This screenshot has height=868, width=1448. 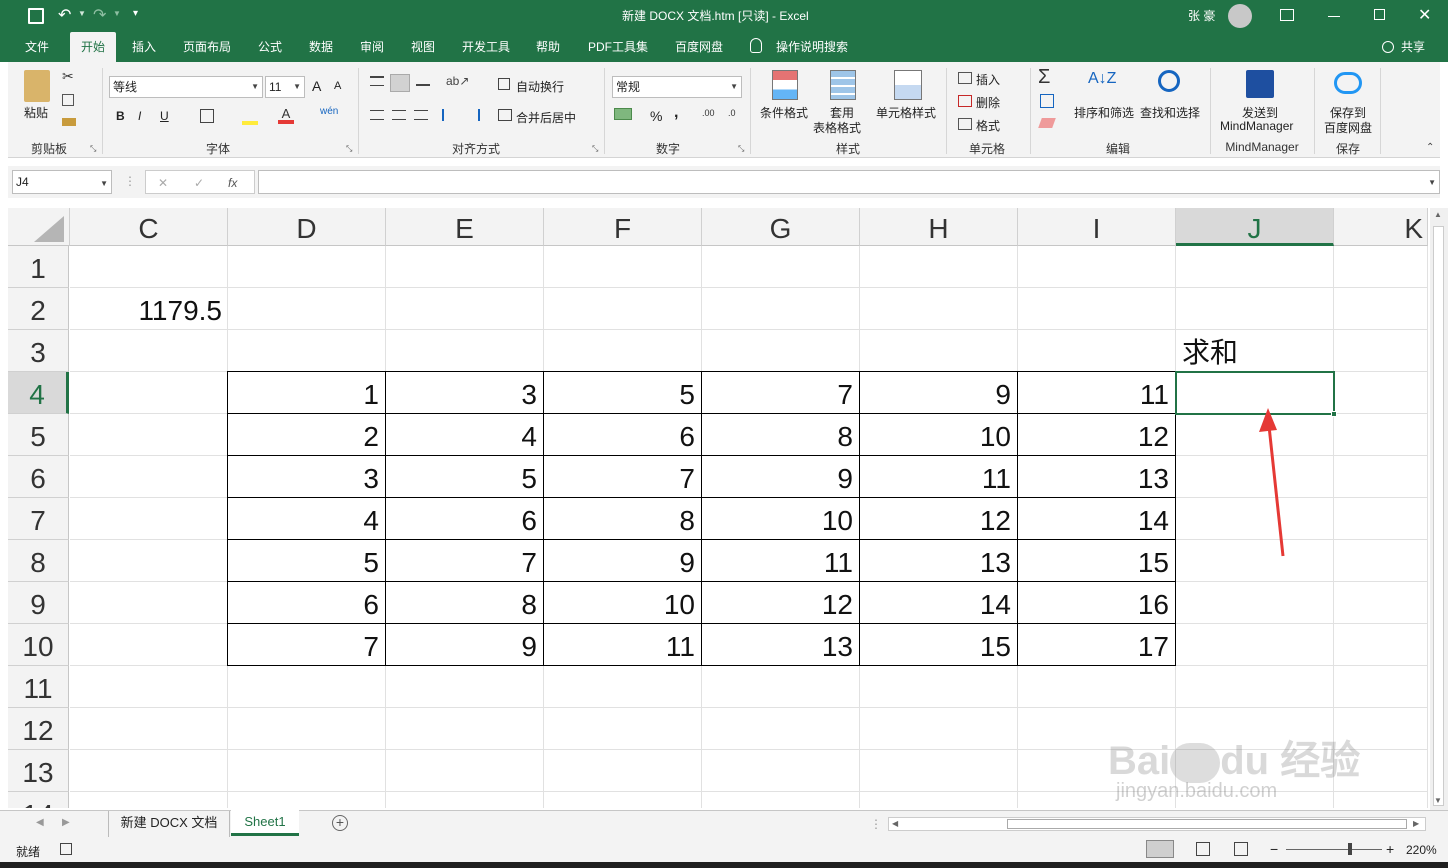 I want to click on wrap-text-button: 自动换行, so click(x=540, y=86).